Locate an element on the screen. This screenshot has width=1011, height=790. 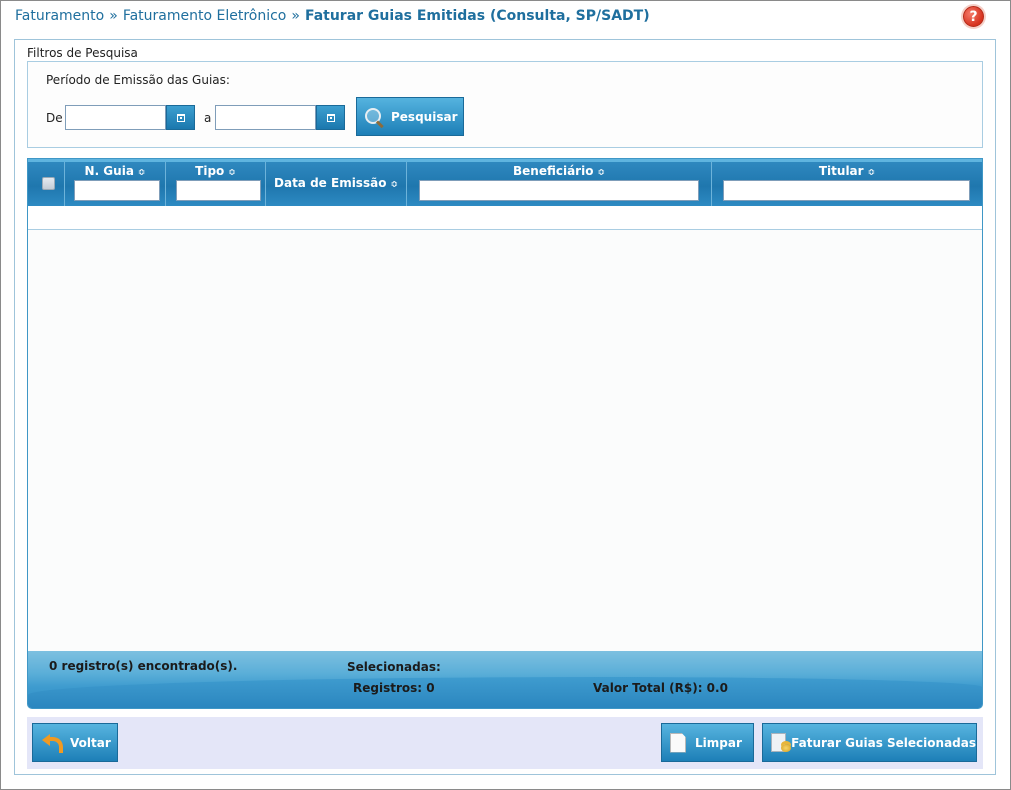
magnifier-icon is located at coordinates (374, 116).